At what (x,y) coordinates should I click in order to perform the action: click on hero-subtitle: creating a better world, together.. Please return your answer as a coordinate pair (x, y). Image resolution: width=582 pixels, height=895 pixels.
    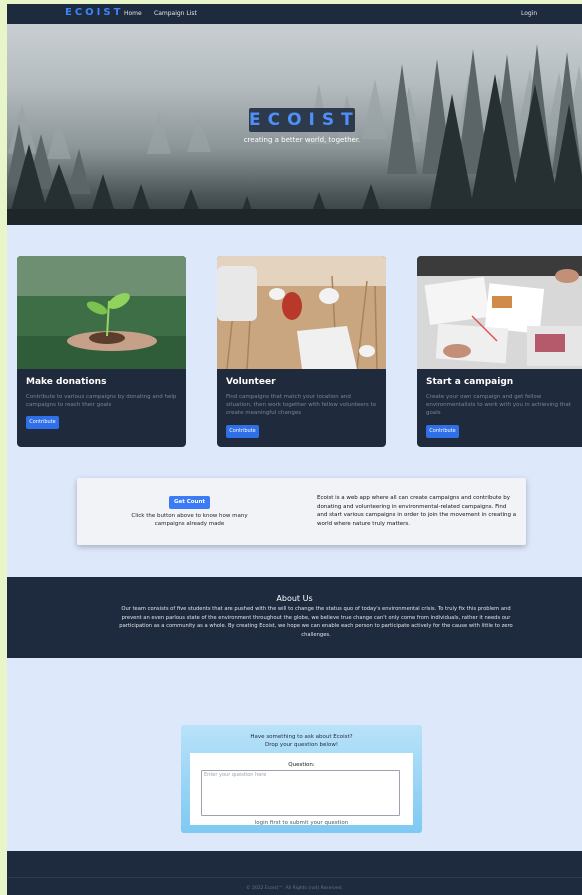
    Looking at the image, I should click on (302, 140).